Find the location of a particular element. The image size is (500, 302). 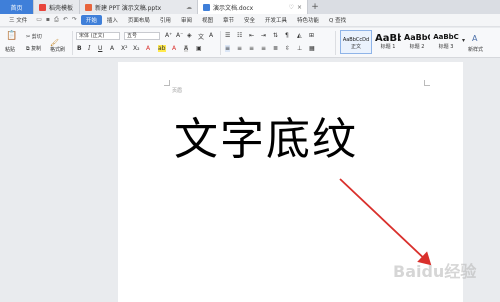

copy-label: 复制 is located at coordinates (36, 49).